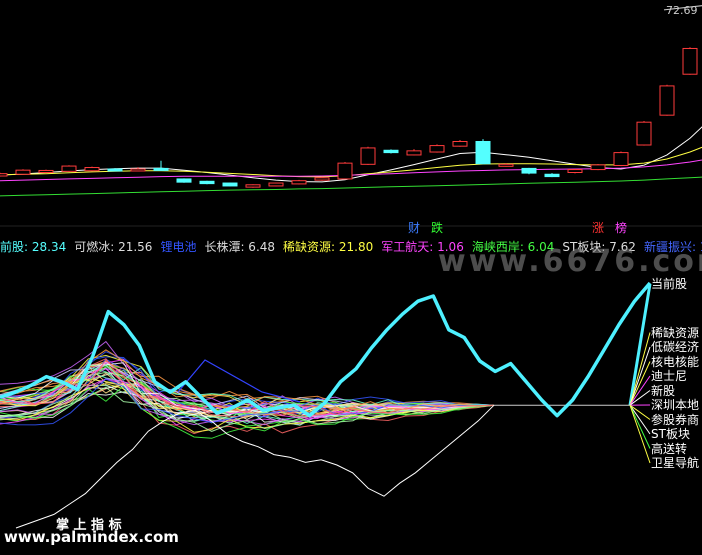 This screenshot has height=555, width=702. What do you see at coordinates (328, 247) in the screenshot?
I see `legend-item: 稀缺资源: 21.80` at bounding box center [328, 247].